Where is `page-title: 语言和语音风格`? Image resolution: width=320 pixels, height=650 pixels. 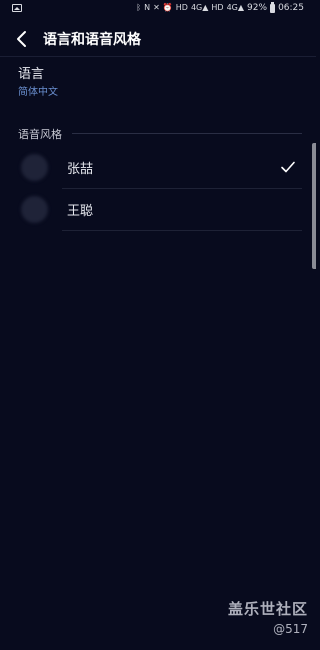
page-title: 语言和语音风格 is located at coordinates (92, 40).